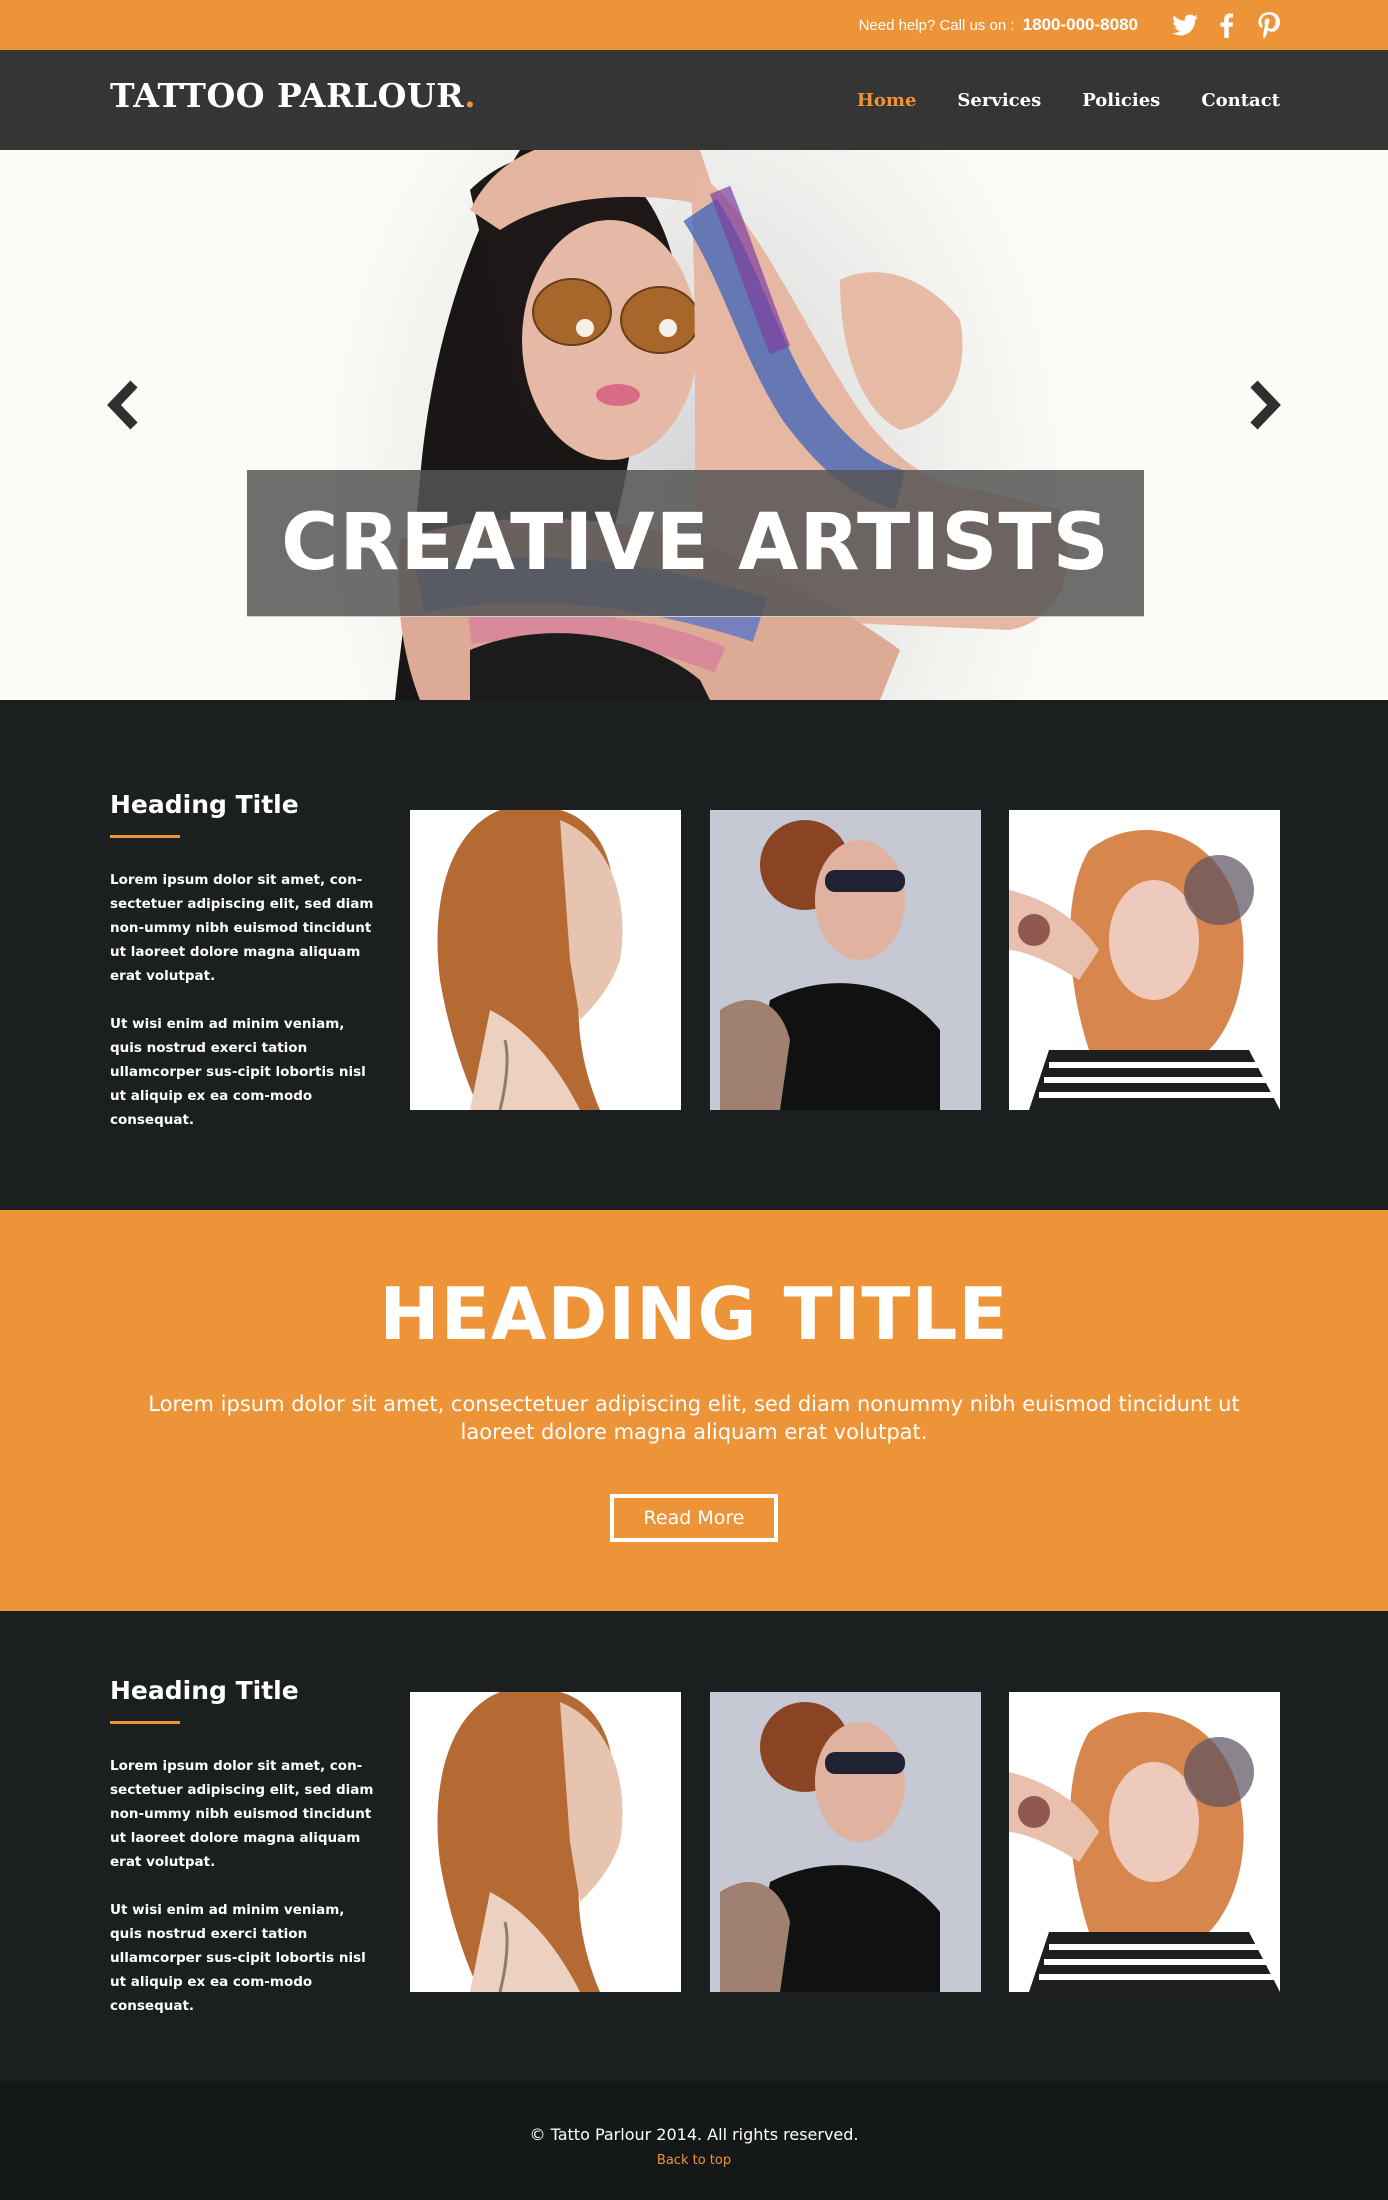 The height and width of the screenshot is (2200, 1388). What do you see at coordinates (1080, 24) in the screenshot?
I see `phone-number: 1800-000-8080` at bounding box center [1080, 24].